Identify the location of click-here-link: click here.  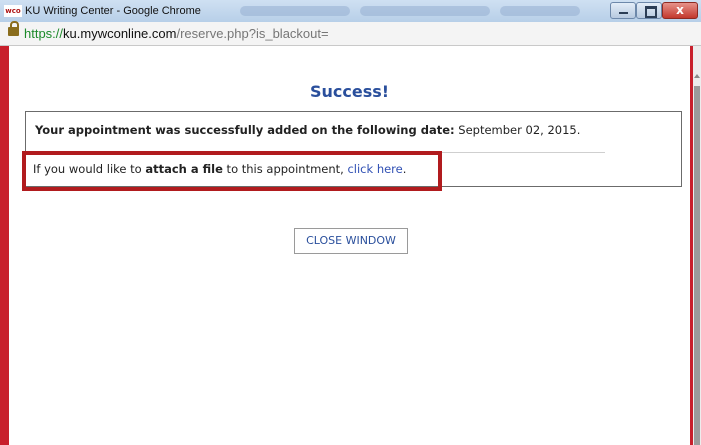
(374, 169).